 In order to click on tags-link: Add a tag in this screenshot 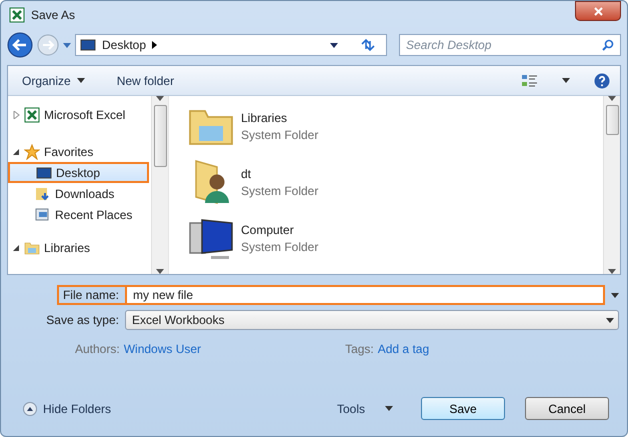, I will do `click(404, 349)`.